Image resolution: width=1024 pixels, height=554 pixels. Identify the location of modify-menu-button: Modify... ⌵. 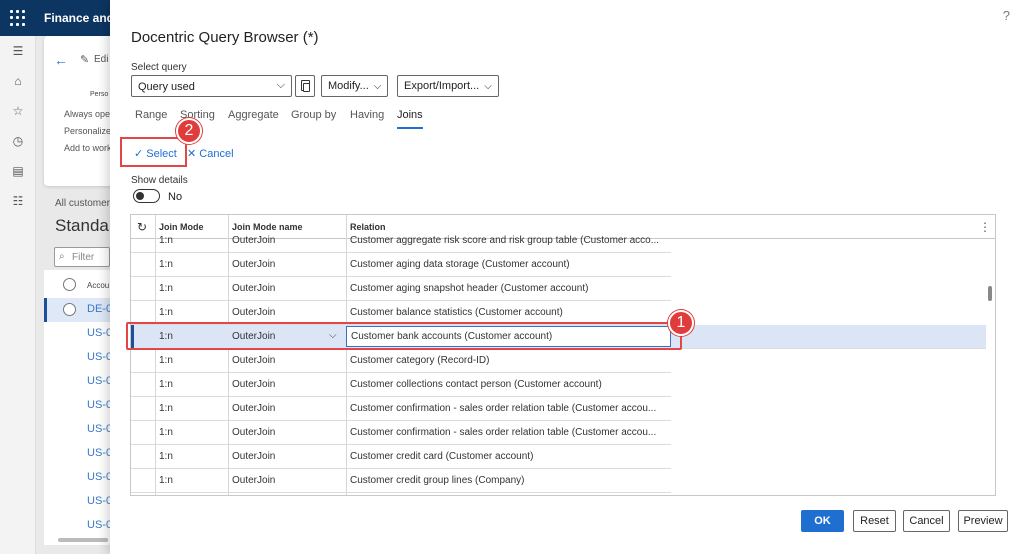
(354, 86).